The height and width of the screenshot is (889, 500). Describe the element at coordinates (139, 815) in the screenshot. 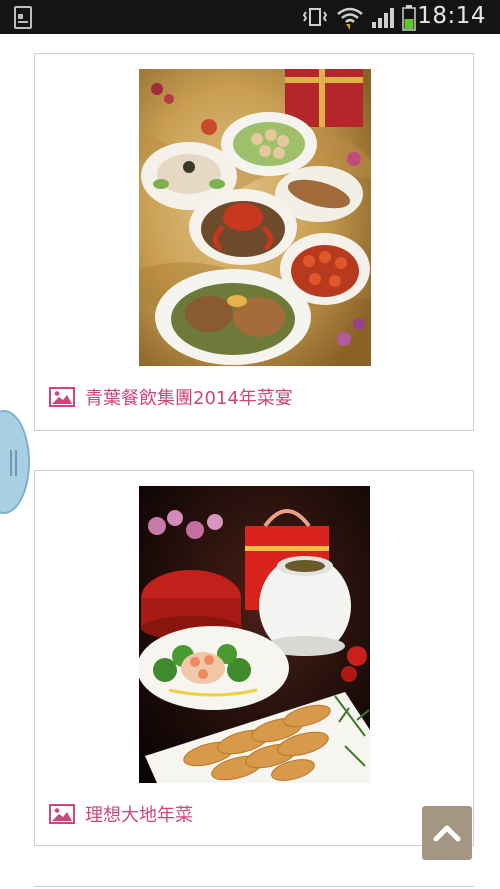

I see `gallery-caption-text: 理想大地年菜` at that location.